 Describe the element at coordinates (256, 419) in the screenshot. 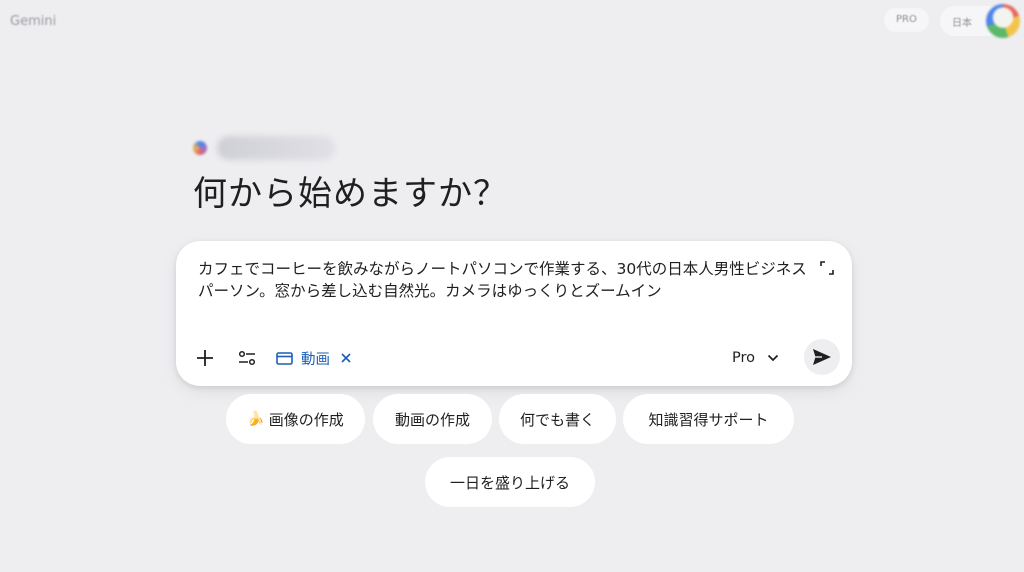

I see `banana-icon: 🍌` at that location.